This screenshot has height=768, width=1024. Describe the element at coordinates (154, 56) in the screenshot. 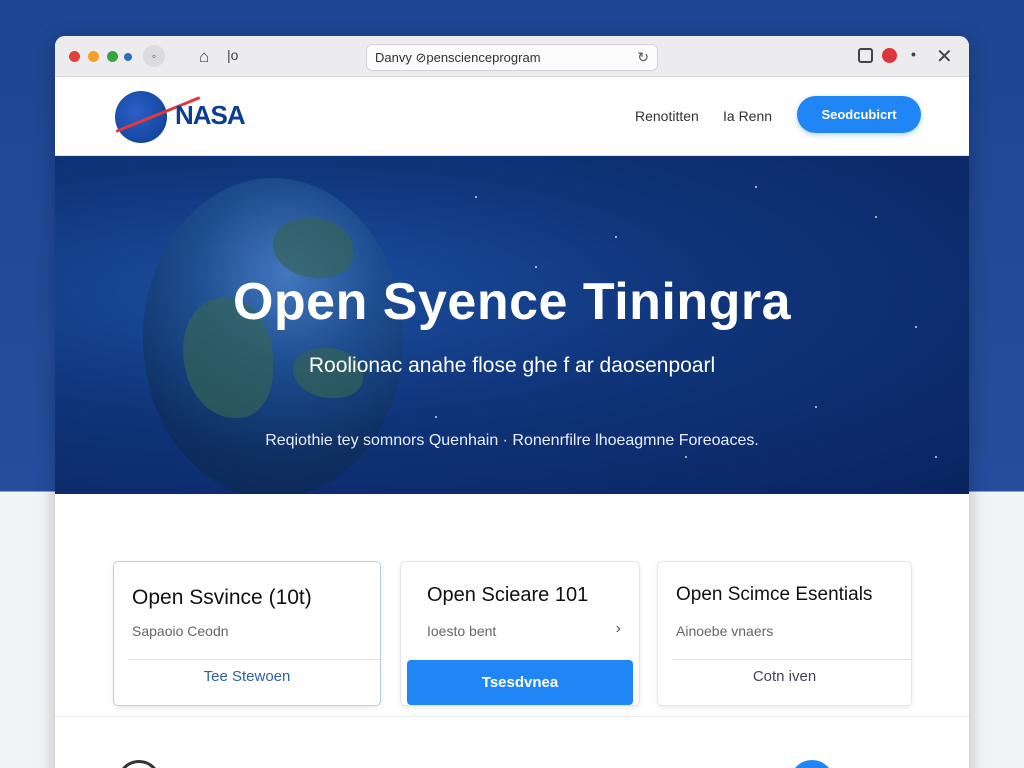

I see `extensions-icon: ◦` at that location.